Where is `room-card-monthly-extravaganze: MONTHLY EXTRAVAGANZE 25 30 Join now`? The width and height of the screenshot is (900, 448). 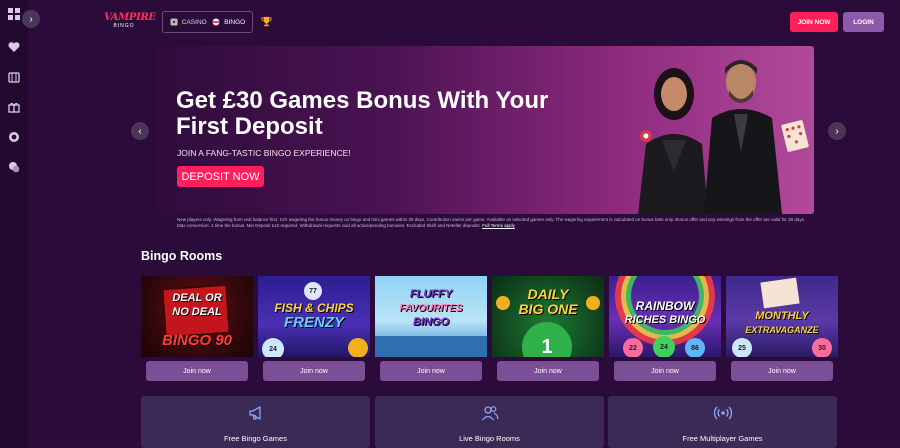 room-card-monthly-extravaganze: MONTHLY EXTRAVAGANZE 25 30 Join now is located at coordinates (782, 329).